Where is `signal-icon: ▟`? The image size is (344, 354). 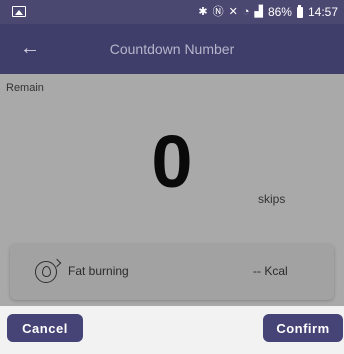 signal-icon: ▟ is located at coordinates (258, 12).